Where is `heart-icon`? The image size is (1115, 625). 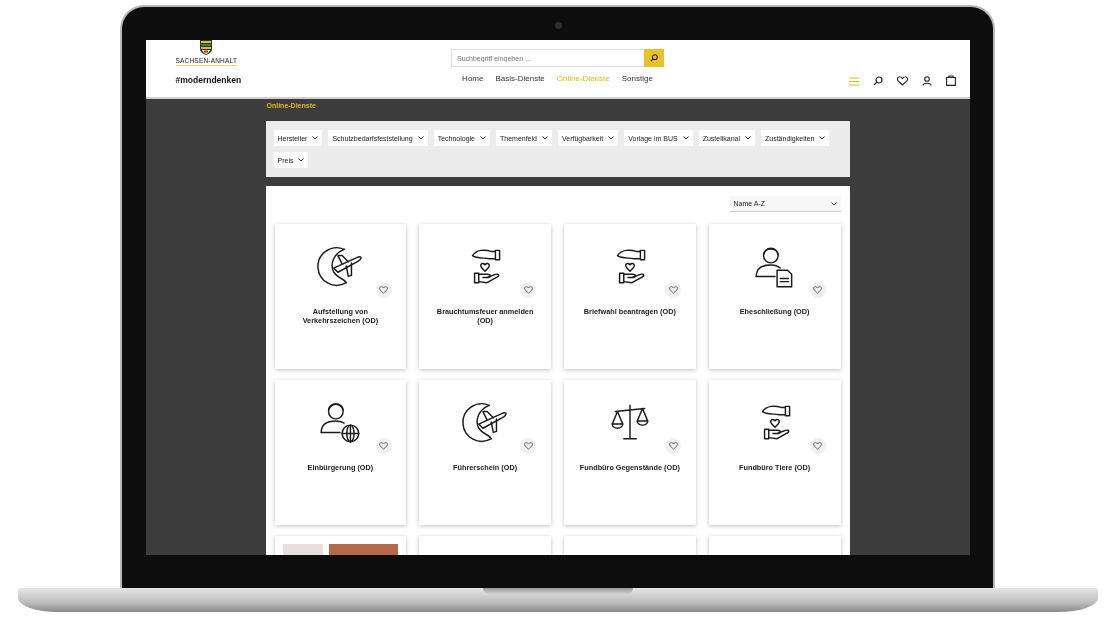 heart-icon is located at coordinates (902, 81).